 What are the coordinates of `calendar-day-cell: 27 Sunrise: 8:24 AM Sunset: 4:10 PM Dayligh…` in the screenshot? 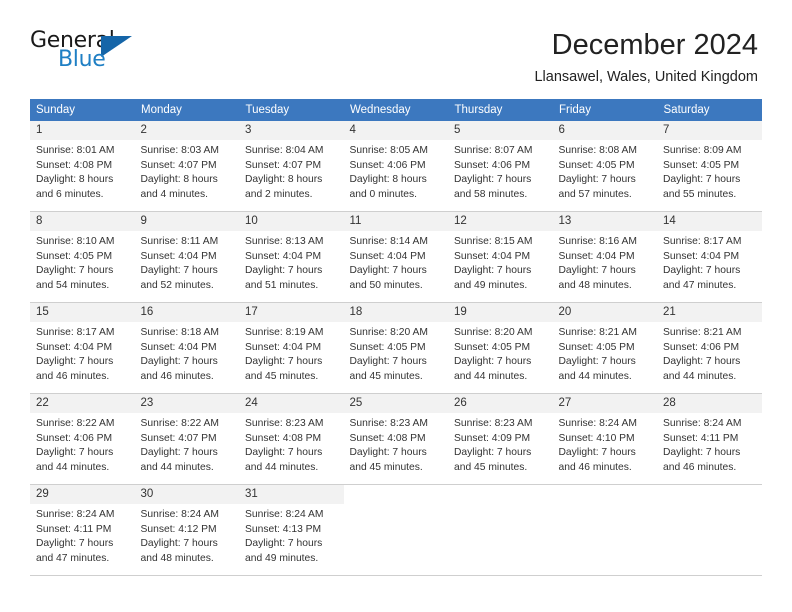 It's located at (604, 439).